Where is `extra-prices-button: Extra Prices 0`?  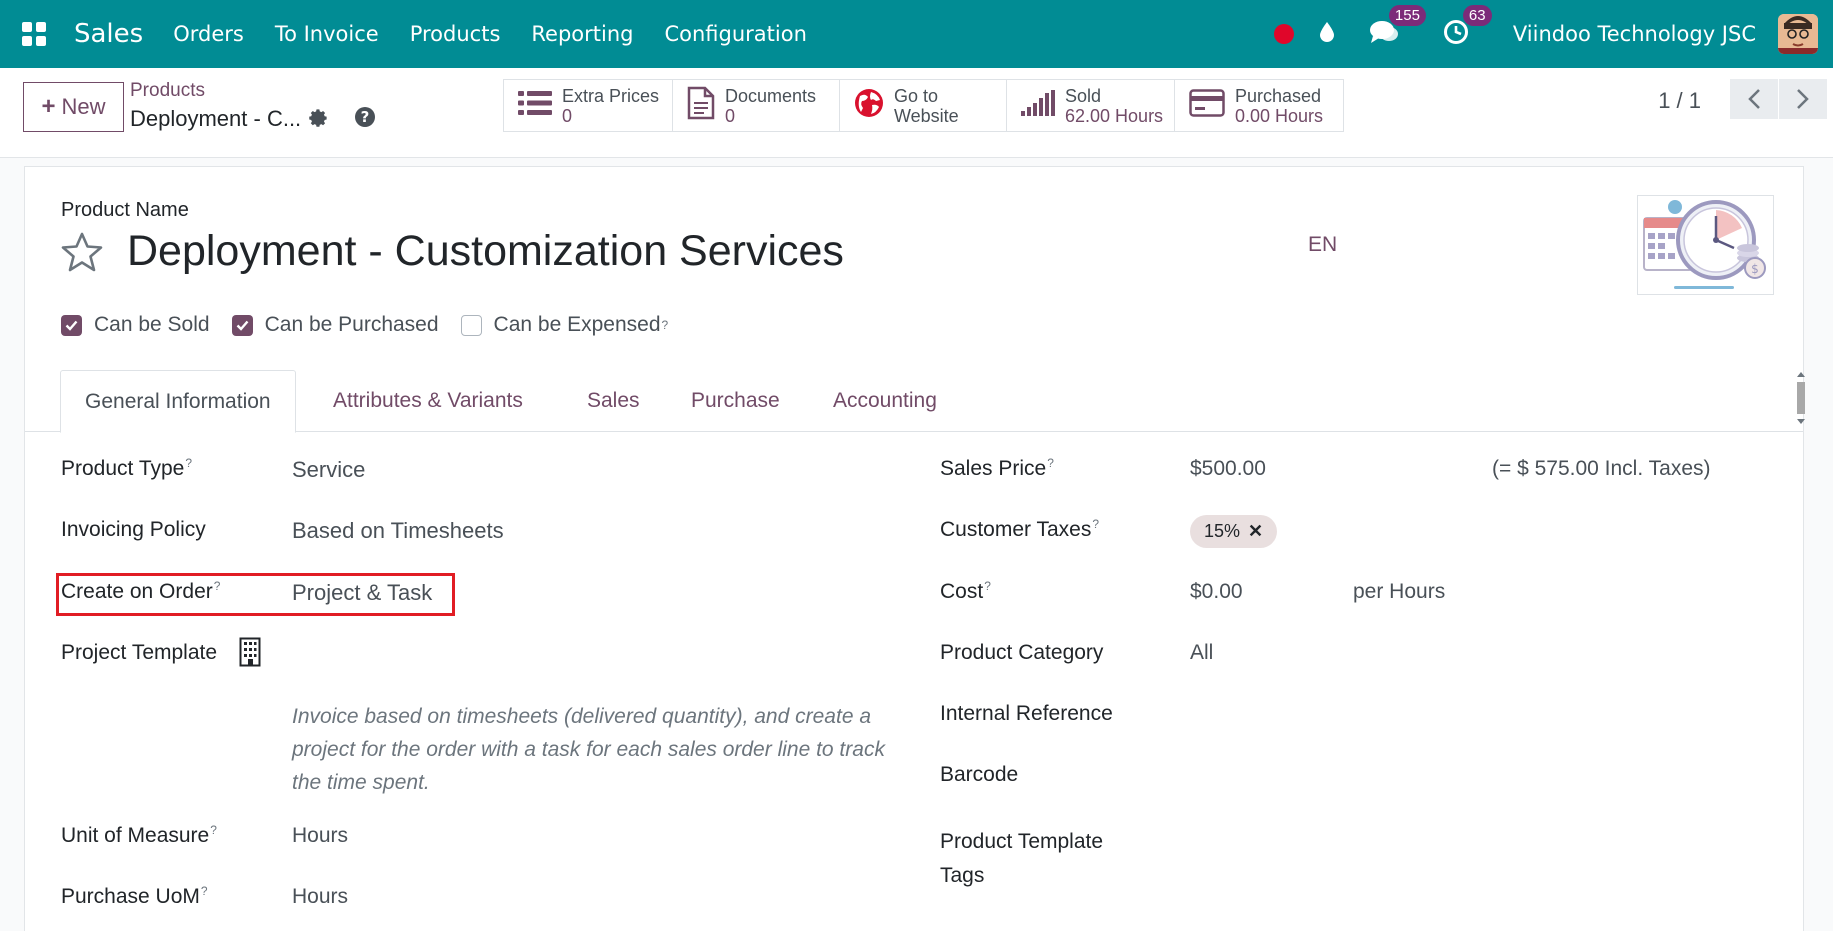 extra-prices-button: Extra Prices 0 is located at coordinates (588, 105).